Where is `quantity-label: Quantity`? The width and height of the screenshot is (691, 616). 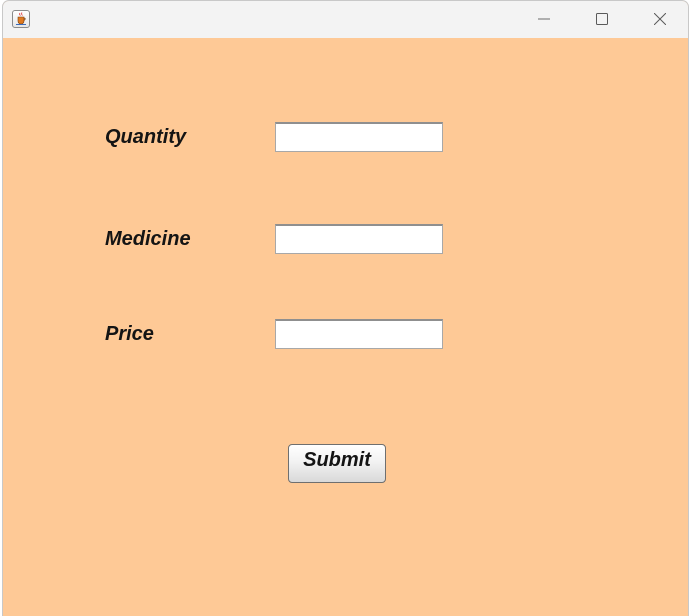 quantity-label: Quantity is located at coordinates (146, 137).